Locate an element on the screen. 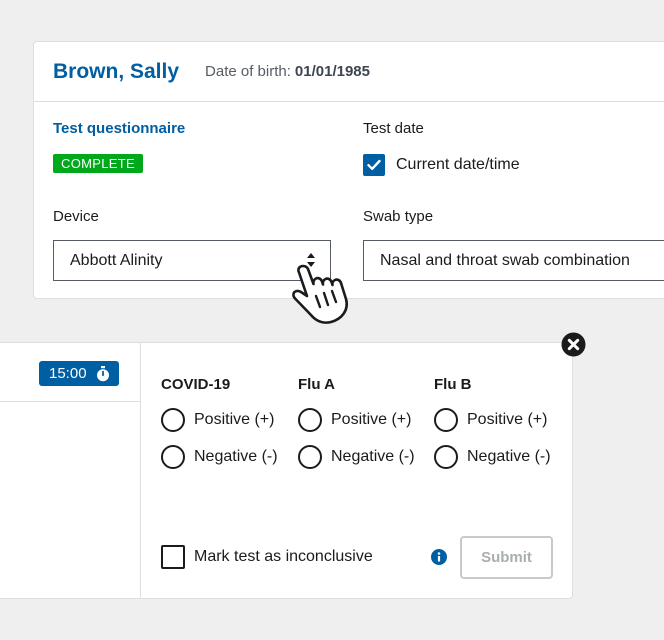 The image size is (664, 640). questionnaire-status-badge: COMPLETE is located at coordinates (98, 163).